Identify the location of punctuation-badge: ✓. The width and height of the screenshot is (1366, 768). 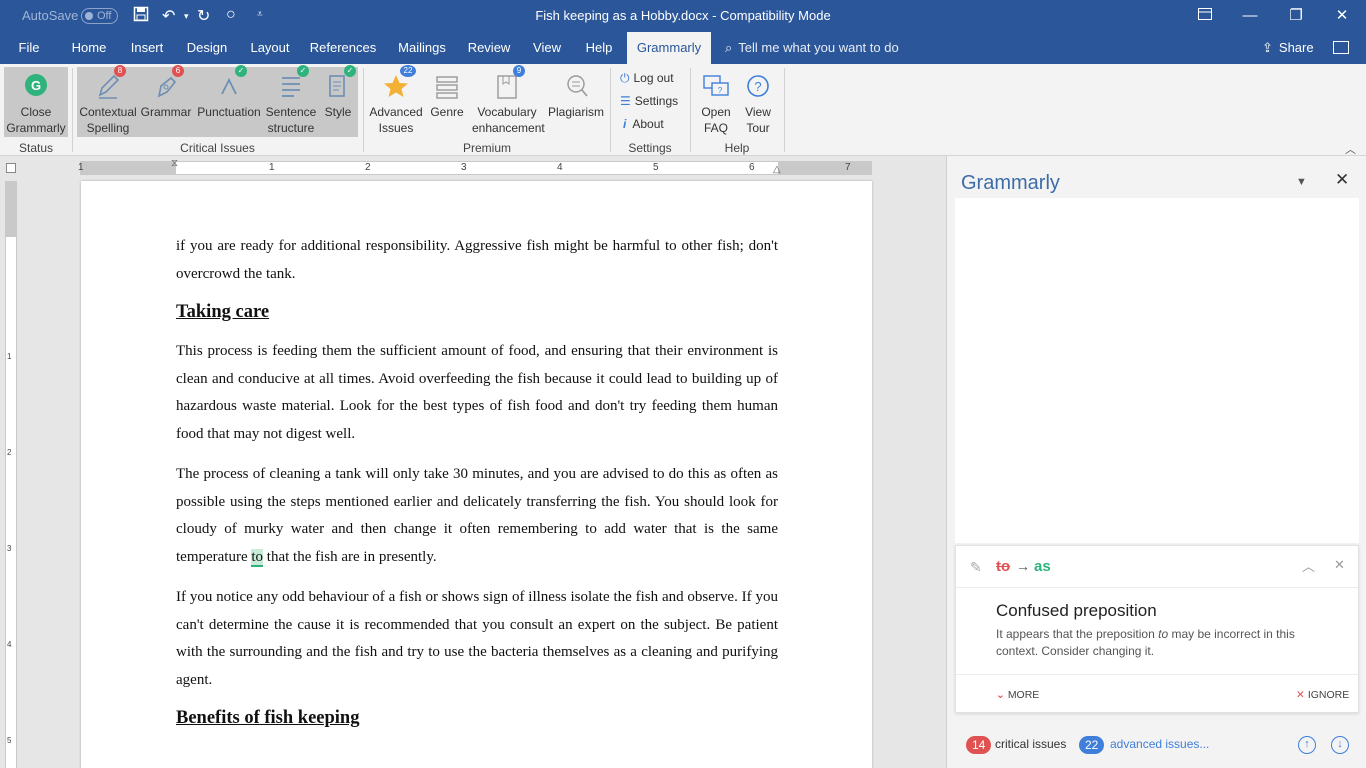
(241, 71).